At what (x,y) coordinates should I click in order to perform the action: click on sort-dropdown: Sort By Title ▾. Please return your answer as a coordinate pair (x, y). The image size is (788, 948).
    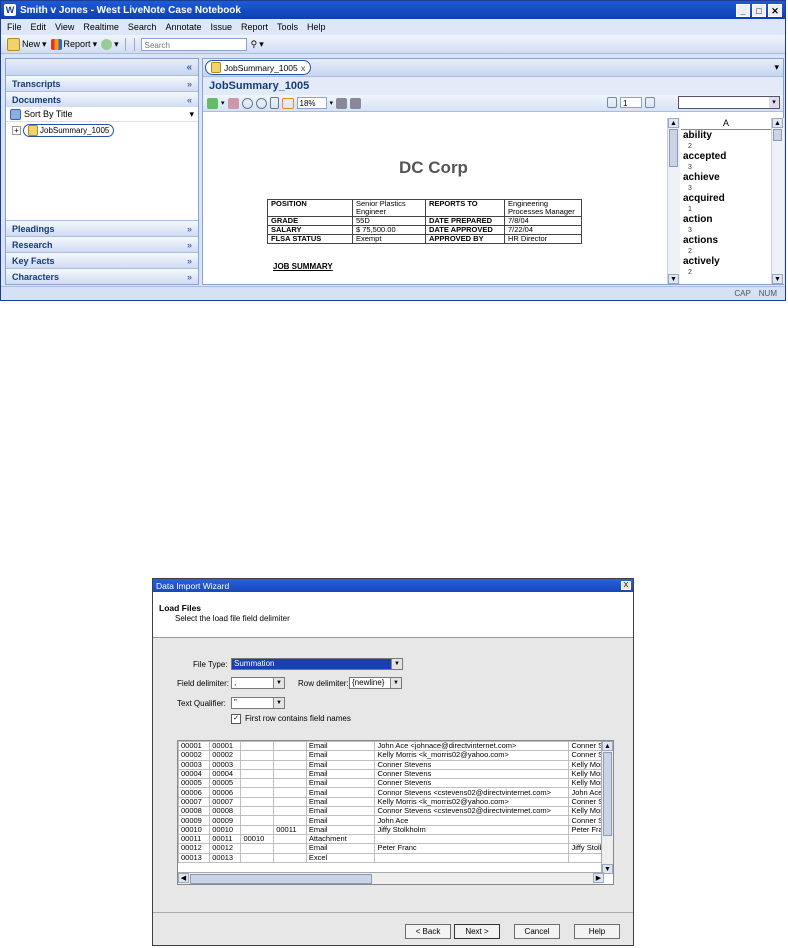
    Looking at the image, I should click on (102, 114).